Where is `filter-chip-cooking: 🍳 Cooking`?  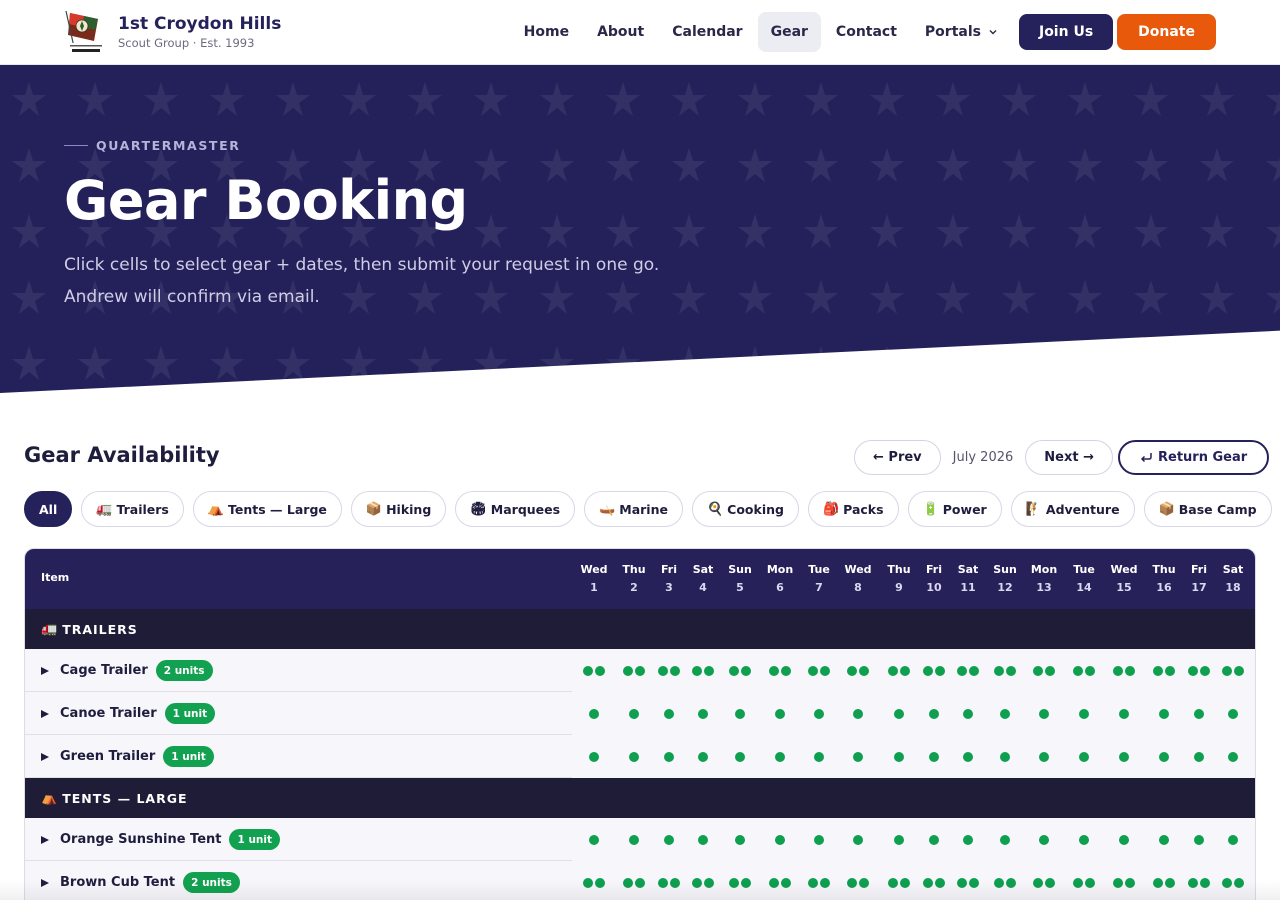 filter-chip-cooking: 🍳 Cooking is located at coordinates (745, 509).